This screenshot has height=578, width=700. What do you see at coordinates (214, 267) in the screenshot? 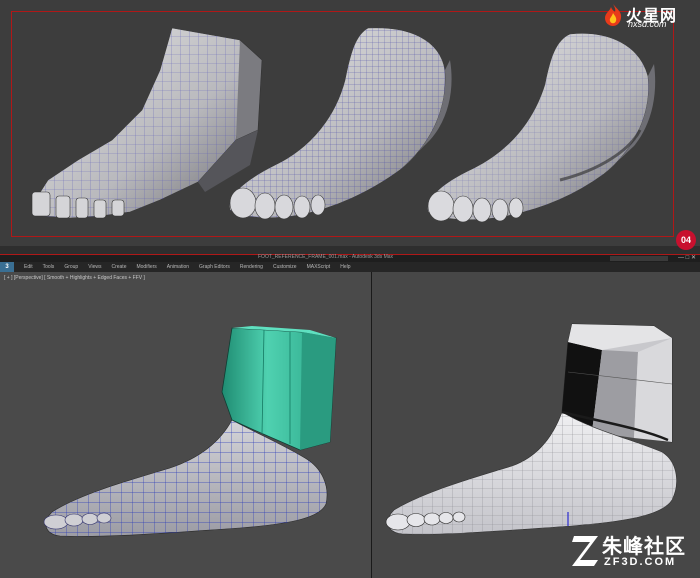
I see `menu-graph-editors: Graph Editors` at bounding box center [214, 267].